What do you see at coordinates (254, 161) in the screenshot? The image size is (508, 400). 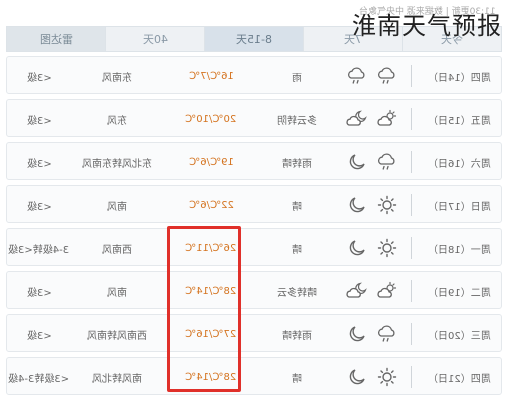 I see `forecast-row: 周六（16日） 雨转晴 19℃/6℃ 东北风转东南风 <3级` at bounding box center [254, 161].